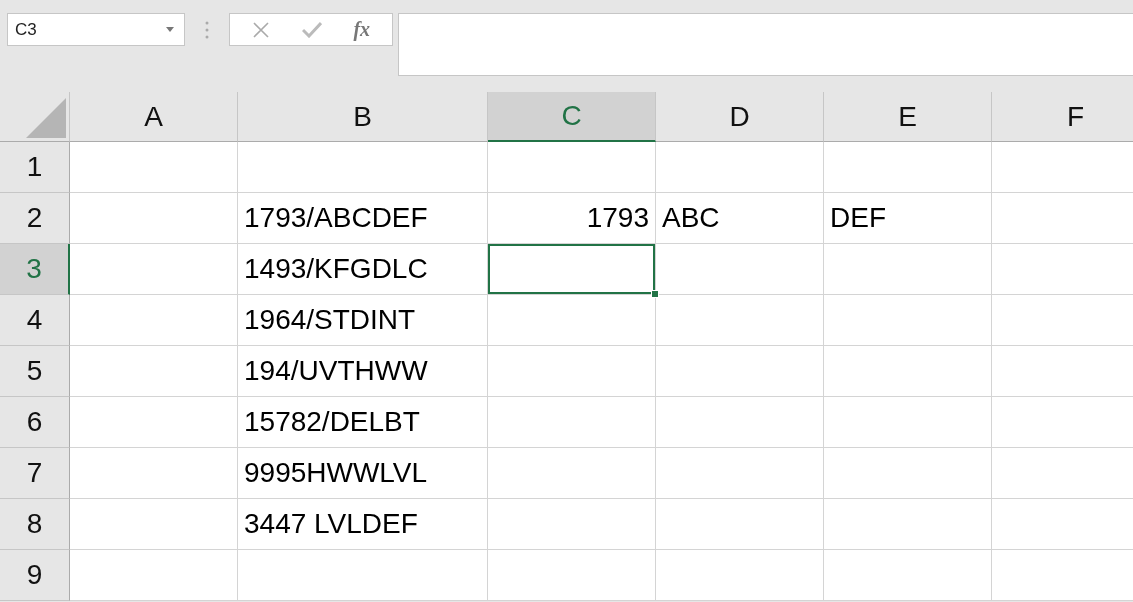 The height and width of the screenshot is (602, 1133). I want to click on table-cell: 1793/ABCDEF, so click(363, 218).